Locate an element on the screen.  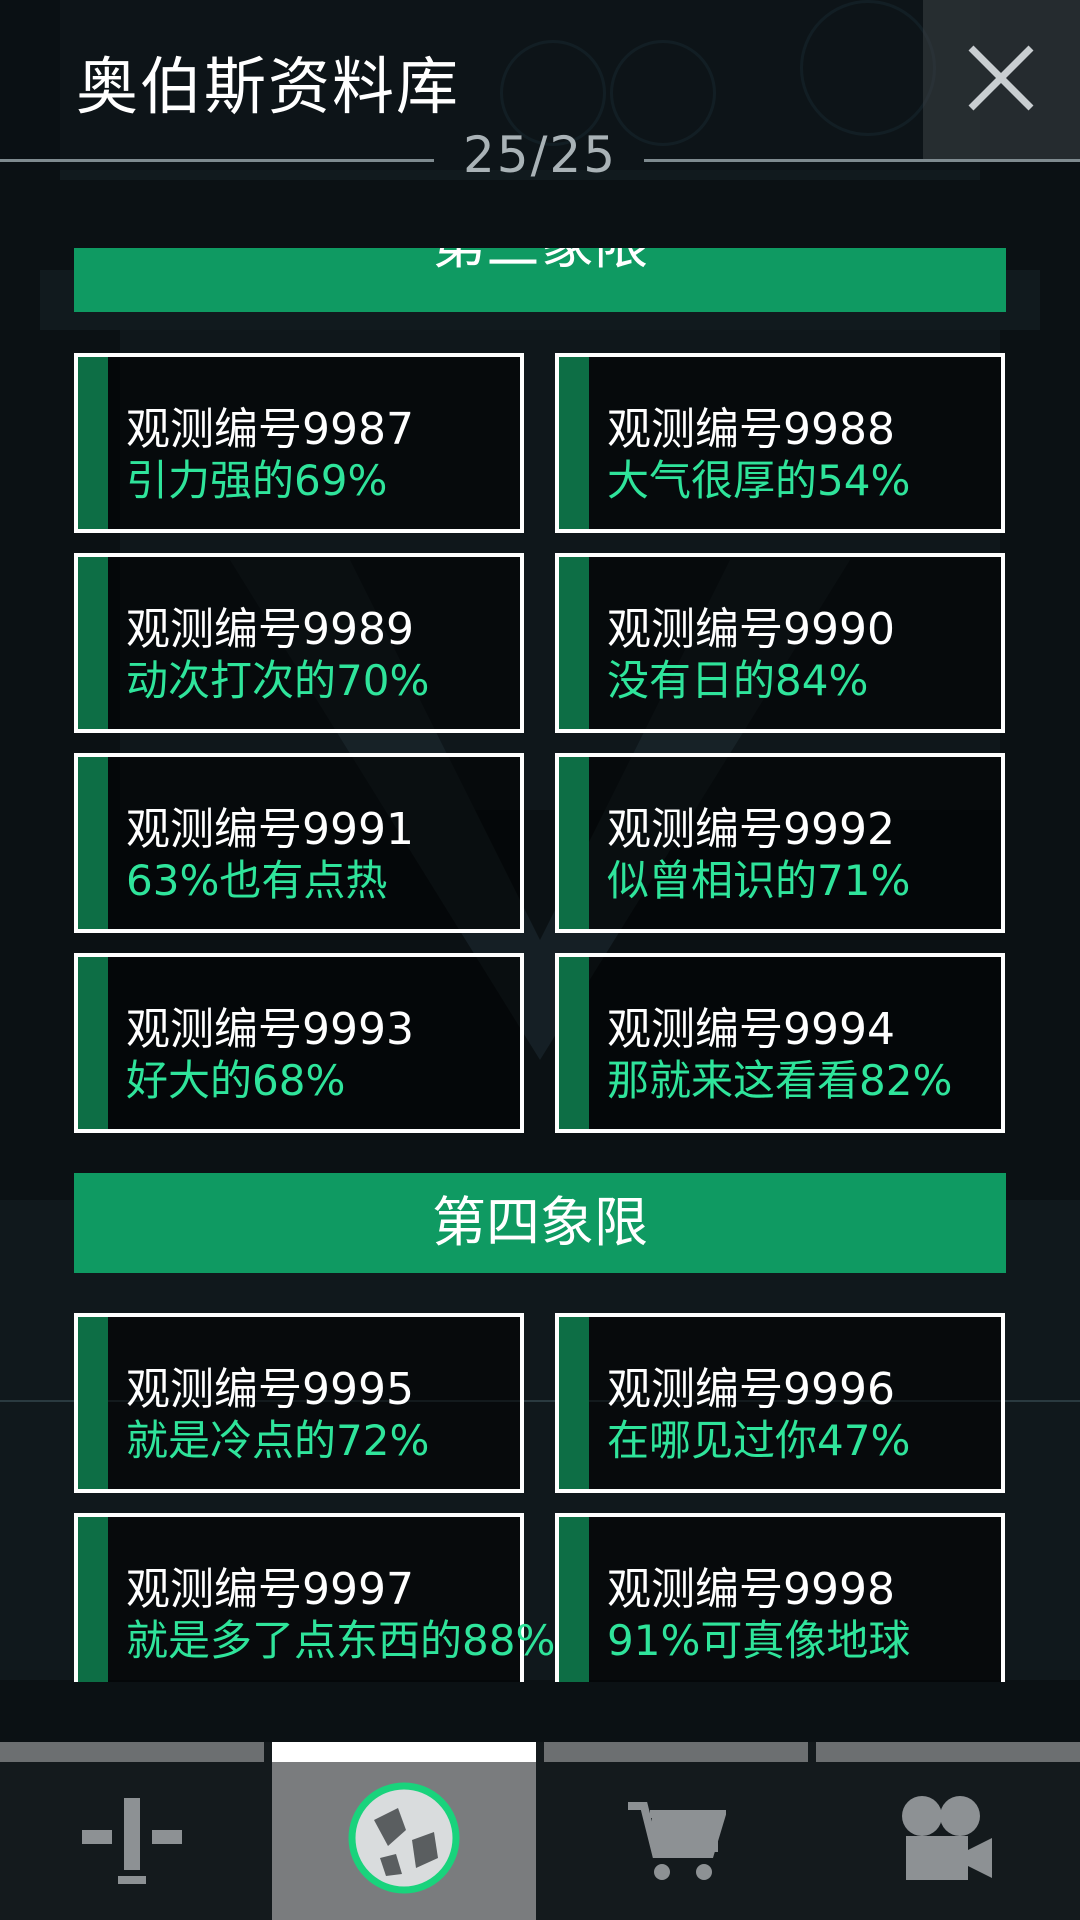
observation-card: 观测编号9997 就是多了点东西的88% is located at coordinates (314, 1597).